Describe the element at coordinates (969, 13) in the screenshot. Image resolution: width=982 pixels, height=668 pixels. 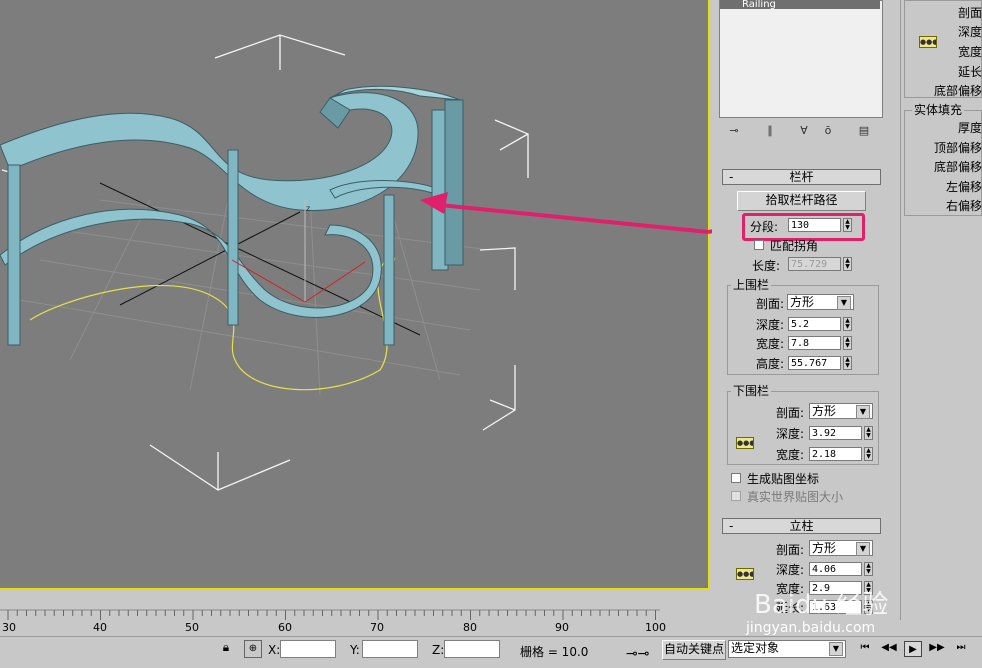
I see `right-profile-label: 剖面` at that location.